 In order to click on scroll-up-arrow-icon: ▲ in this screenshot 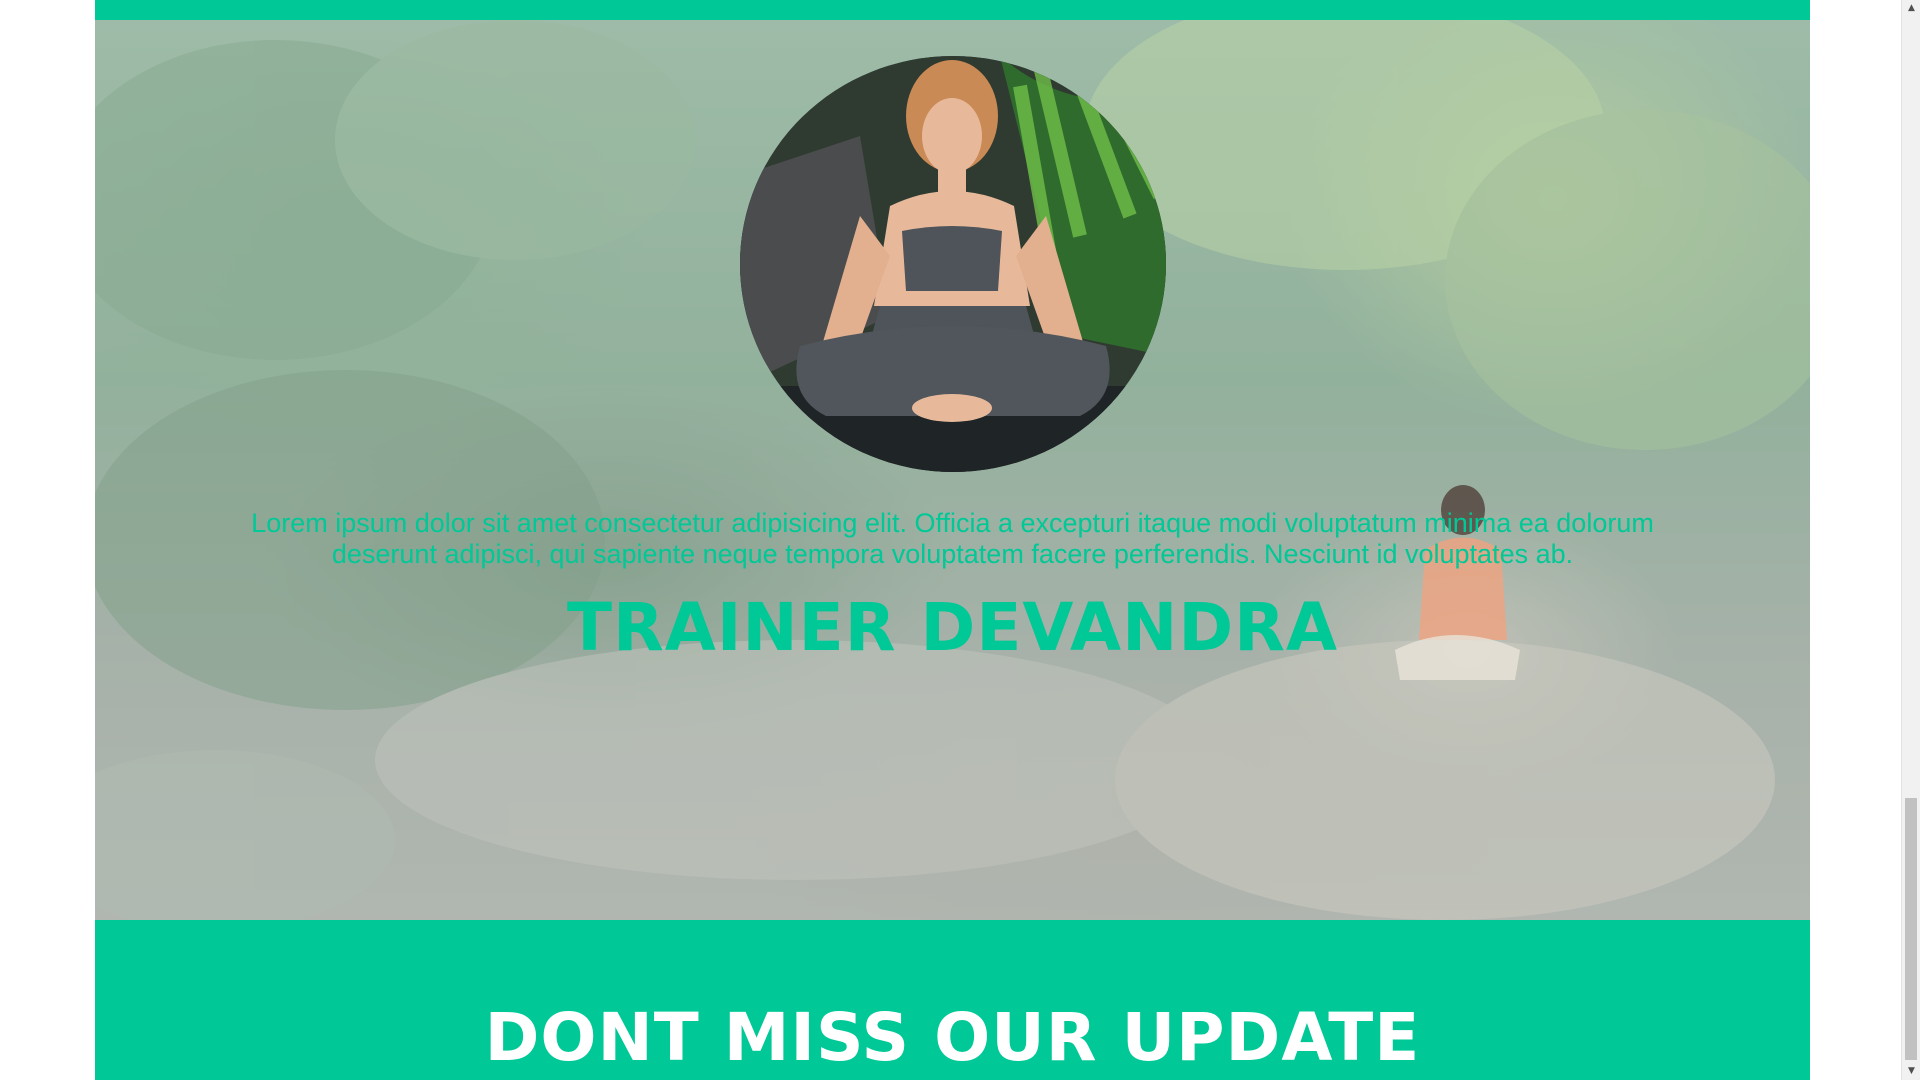, I will do `click(1911, 8)`.